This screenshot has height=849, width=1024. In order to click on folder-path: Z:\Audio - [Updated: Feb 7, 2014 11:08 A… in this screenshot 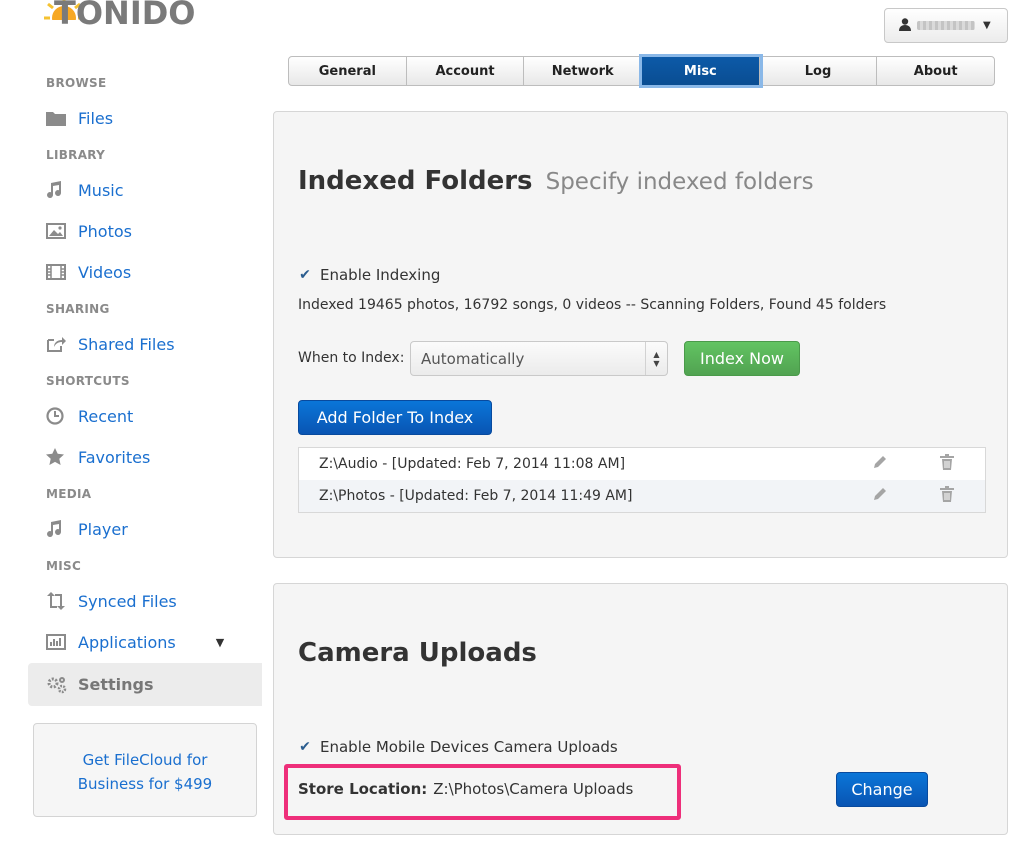, I will do `click(472, 464)`.